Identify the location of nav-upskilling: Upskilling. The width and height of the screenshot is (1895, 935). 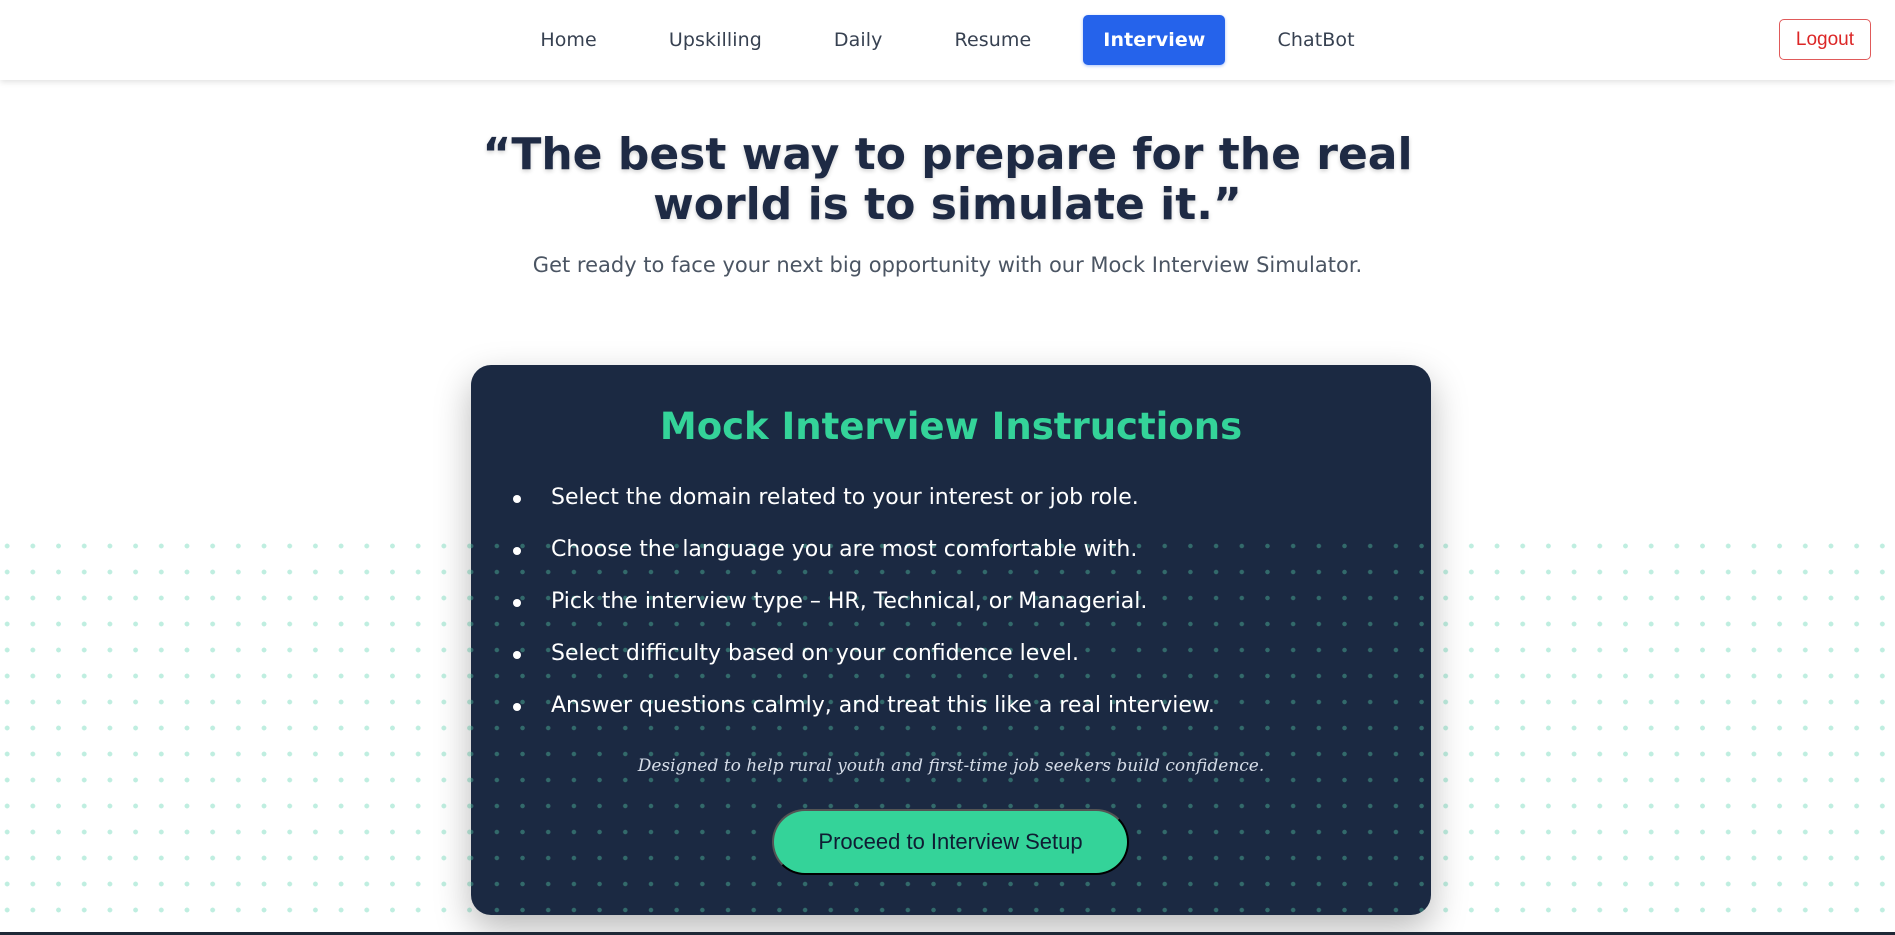
(715, 40).